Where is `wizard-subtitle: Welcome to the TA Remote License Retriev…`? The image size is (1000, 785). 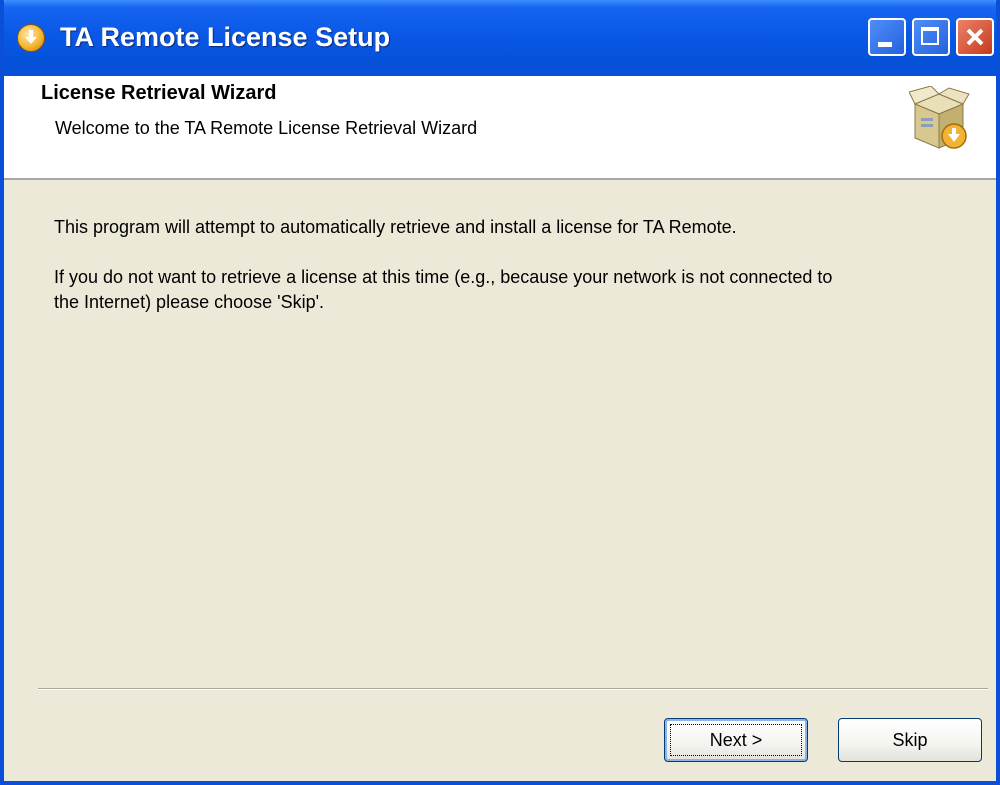
wizard-subtitle: Welcome to the TA Remote License Retriev… is located at coordinates (266, 128).